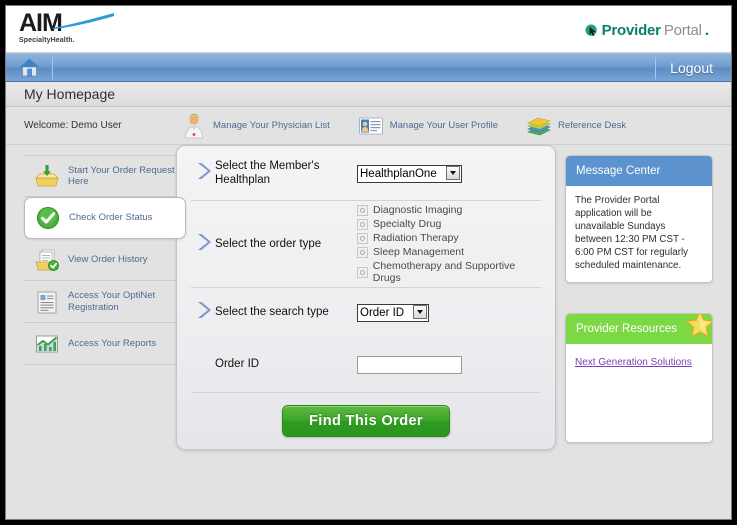 Image resolution: width=737 pixels, height=525 pixels. Describe the element at coordinates (416, 238) in the screenshot. I see `radio-label: Radiation Therapy` at that location.